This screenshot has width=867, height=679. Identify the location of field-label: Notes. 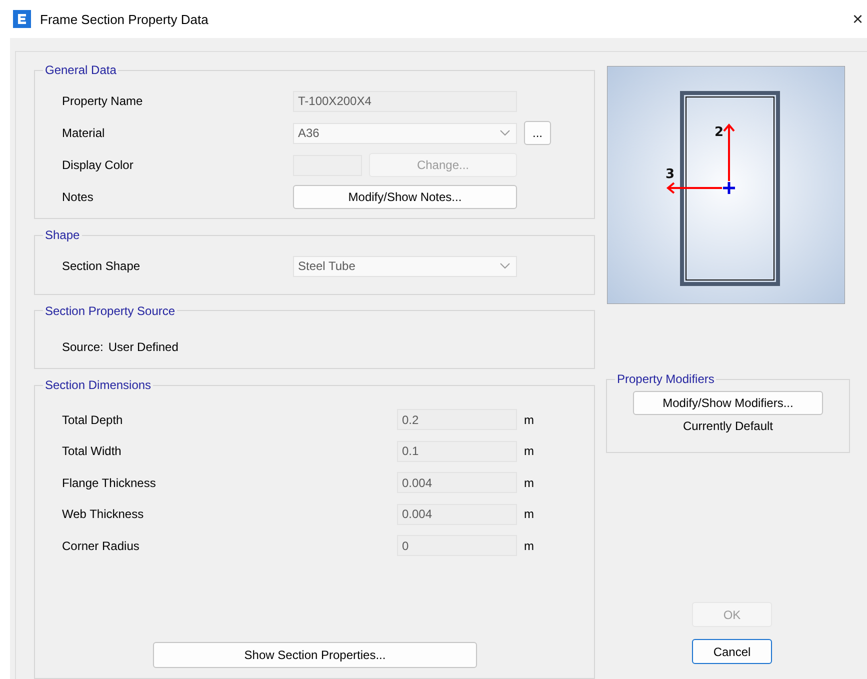
(78, 197).